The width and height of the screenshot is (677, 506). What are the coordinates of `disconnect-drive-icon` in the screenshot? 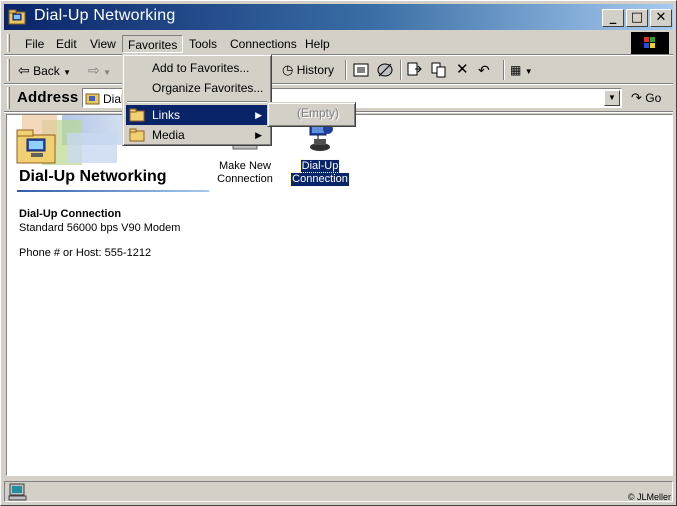 It's located at (385, 70).